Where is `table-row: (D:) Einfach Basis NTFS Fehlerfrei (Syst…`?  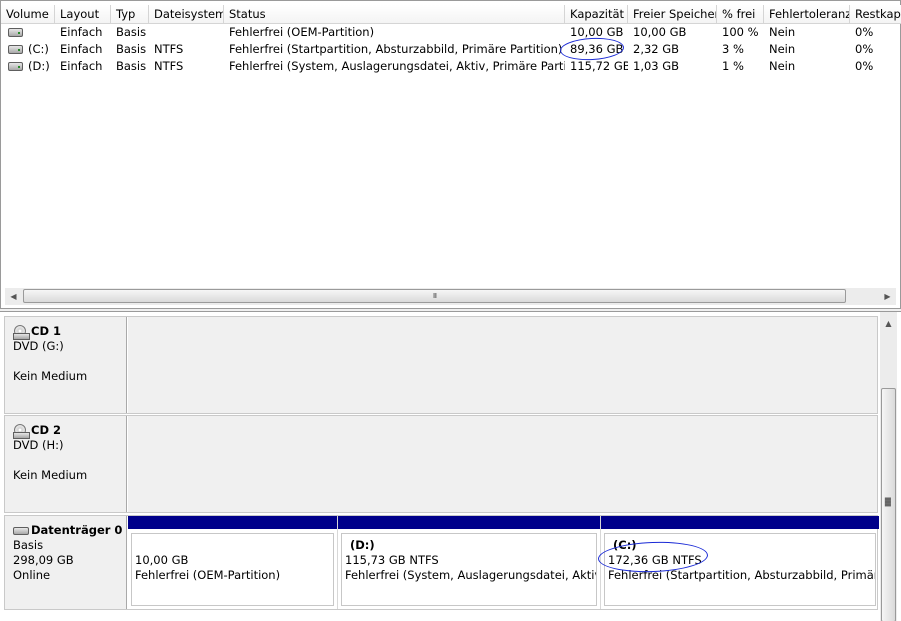 table-row: (D:) Einfach Basis NTFS Fehlerfrei (Syst… is located at coordinates (451, 66).